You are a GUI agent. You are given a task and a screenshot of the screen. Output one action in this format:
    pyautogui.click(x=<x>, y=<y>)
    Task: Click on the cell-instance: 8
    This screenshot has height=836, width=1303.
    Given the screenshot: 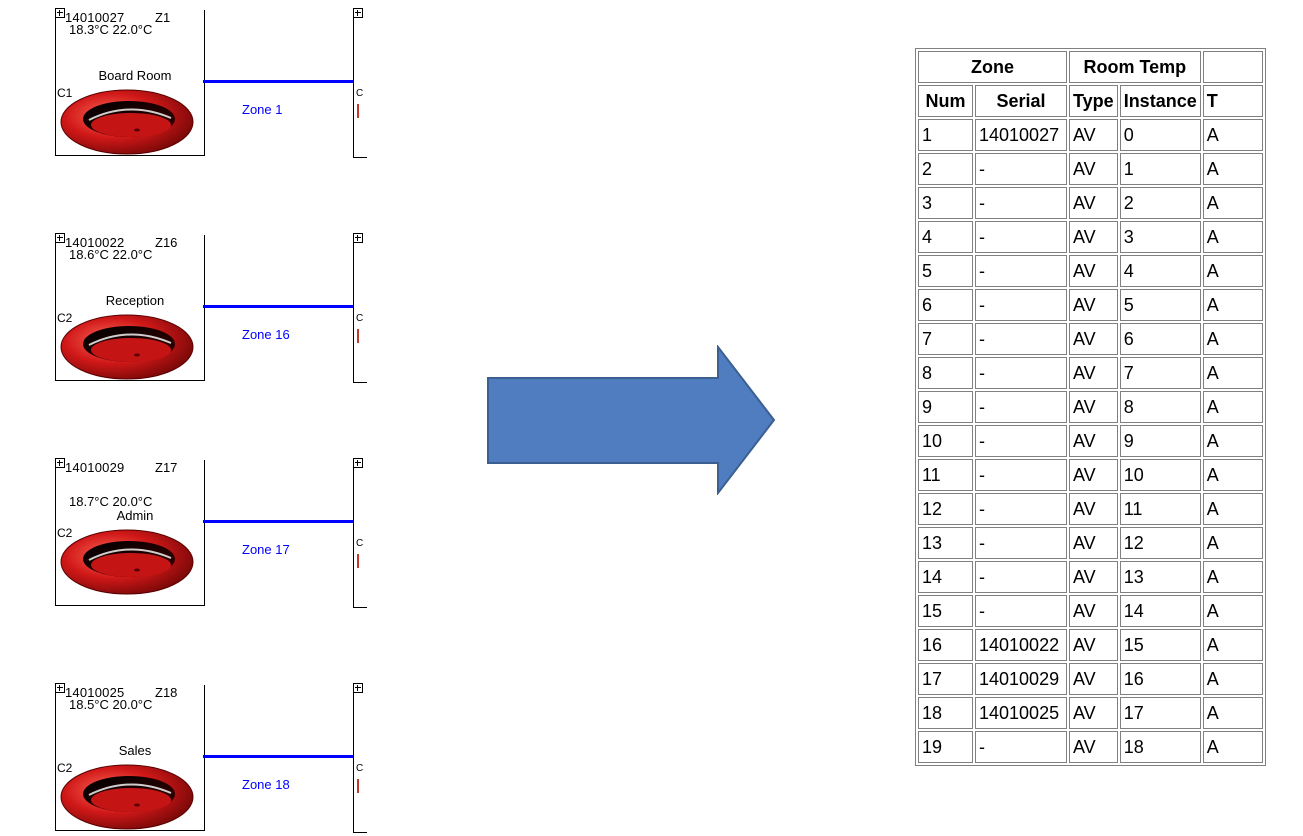 What is the action you would take?
    pyautogui.click(x=1160, y=407)
    